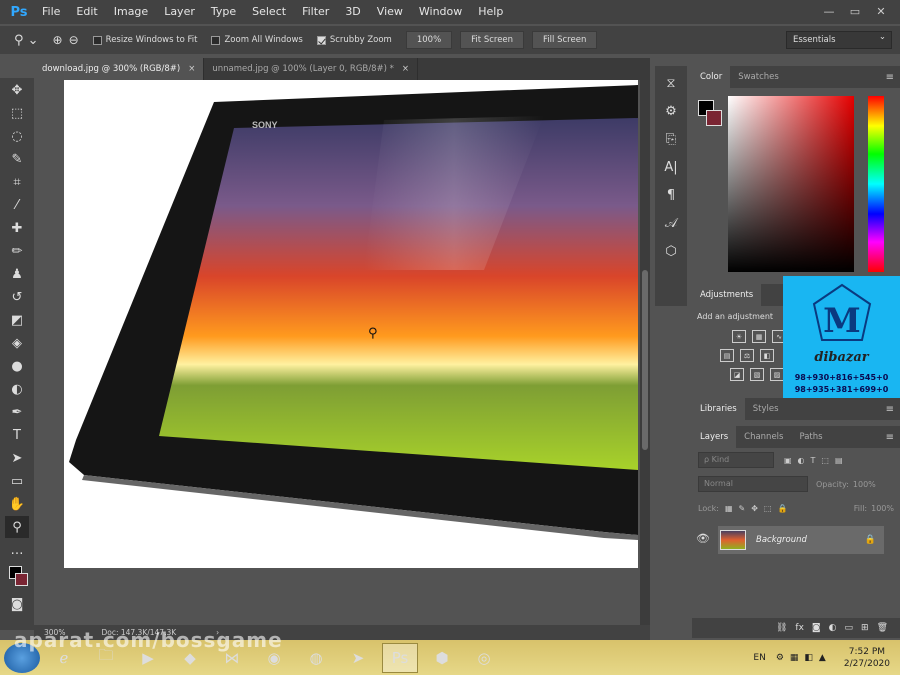  Describe the element at coordinates (179, 12) in the screenshot. I see `menu-layer: Layer` at that location.